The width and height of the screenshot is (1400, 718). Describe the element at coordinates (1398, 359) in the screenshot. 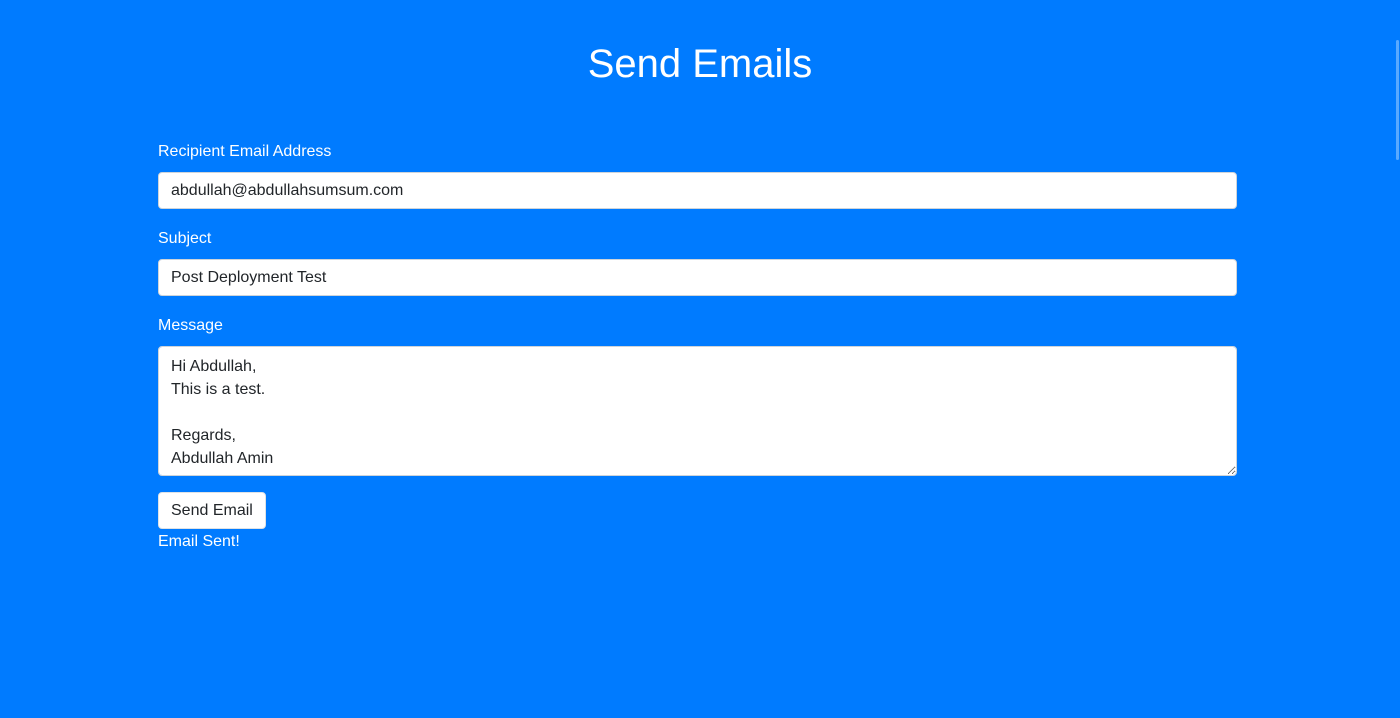

I see `scrollbar` at that location.